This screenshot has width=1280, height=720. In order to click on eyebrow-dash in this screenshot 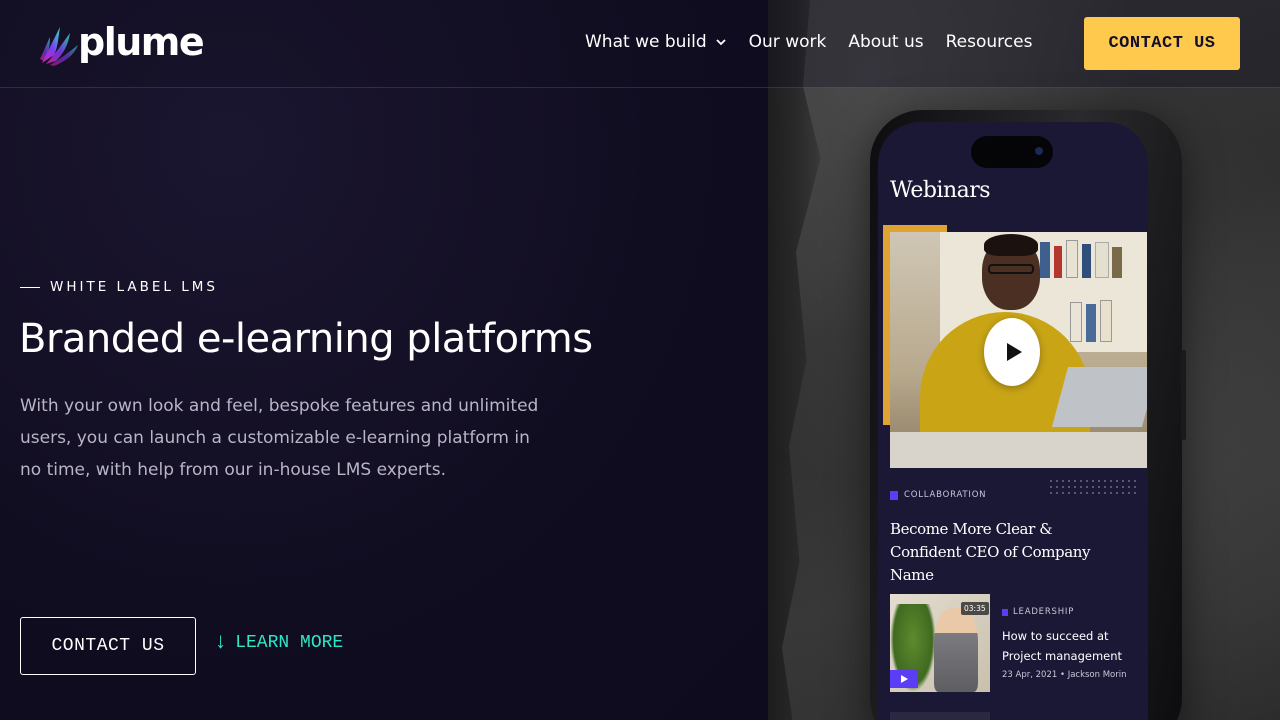, I will do `click(30, 287)`.